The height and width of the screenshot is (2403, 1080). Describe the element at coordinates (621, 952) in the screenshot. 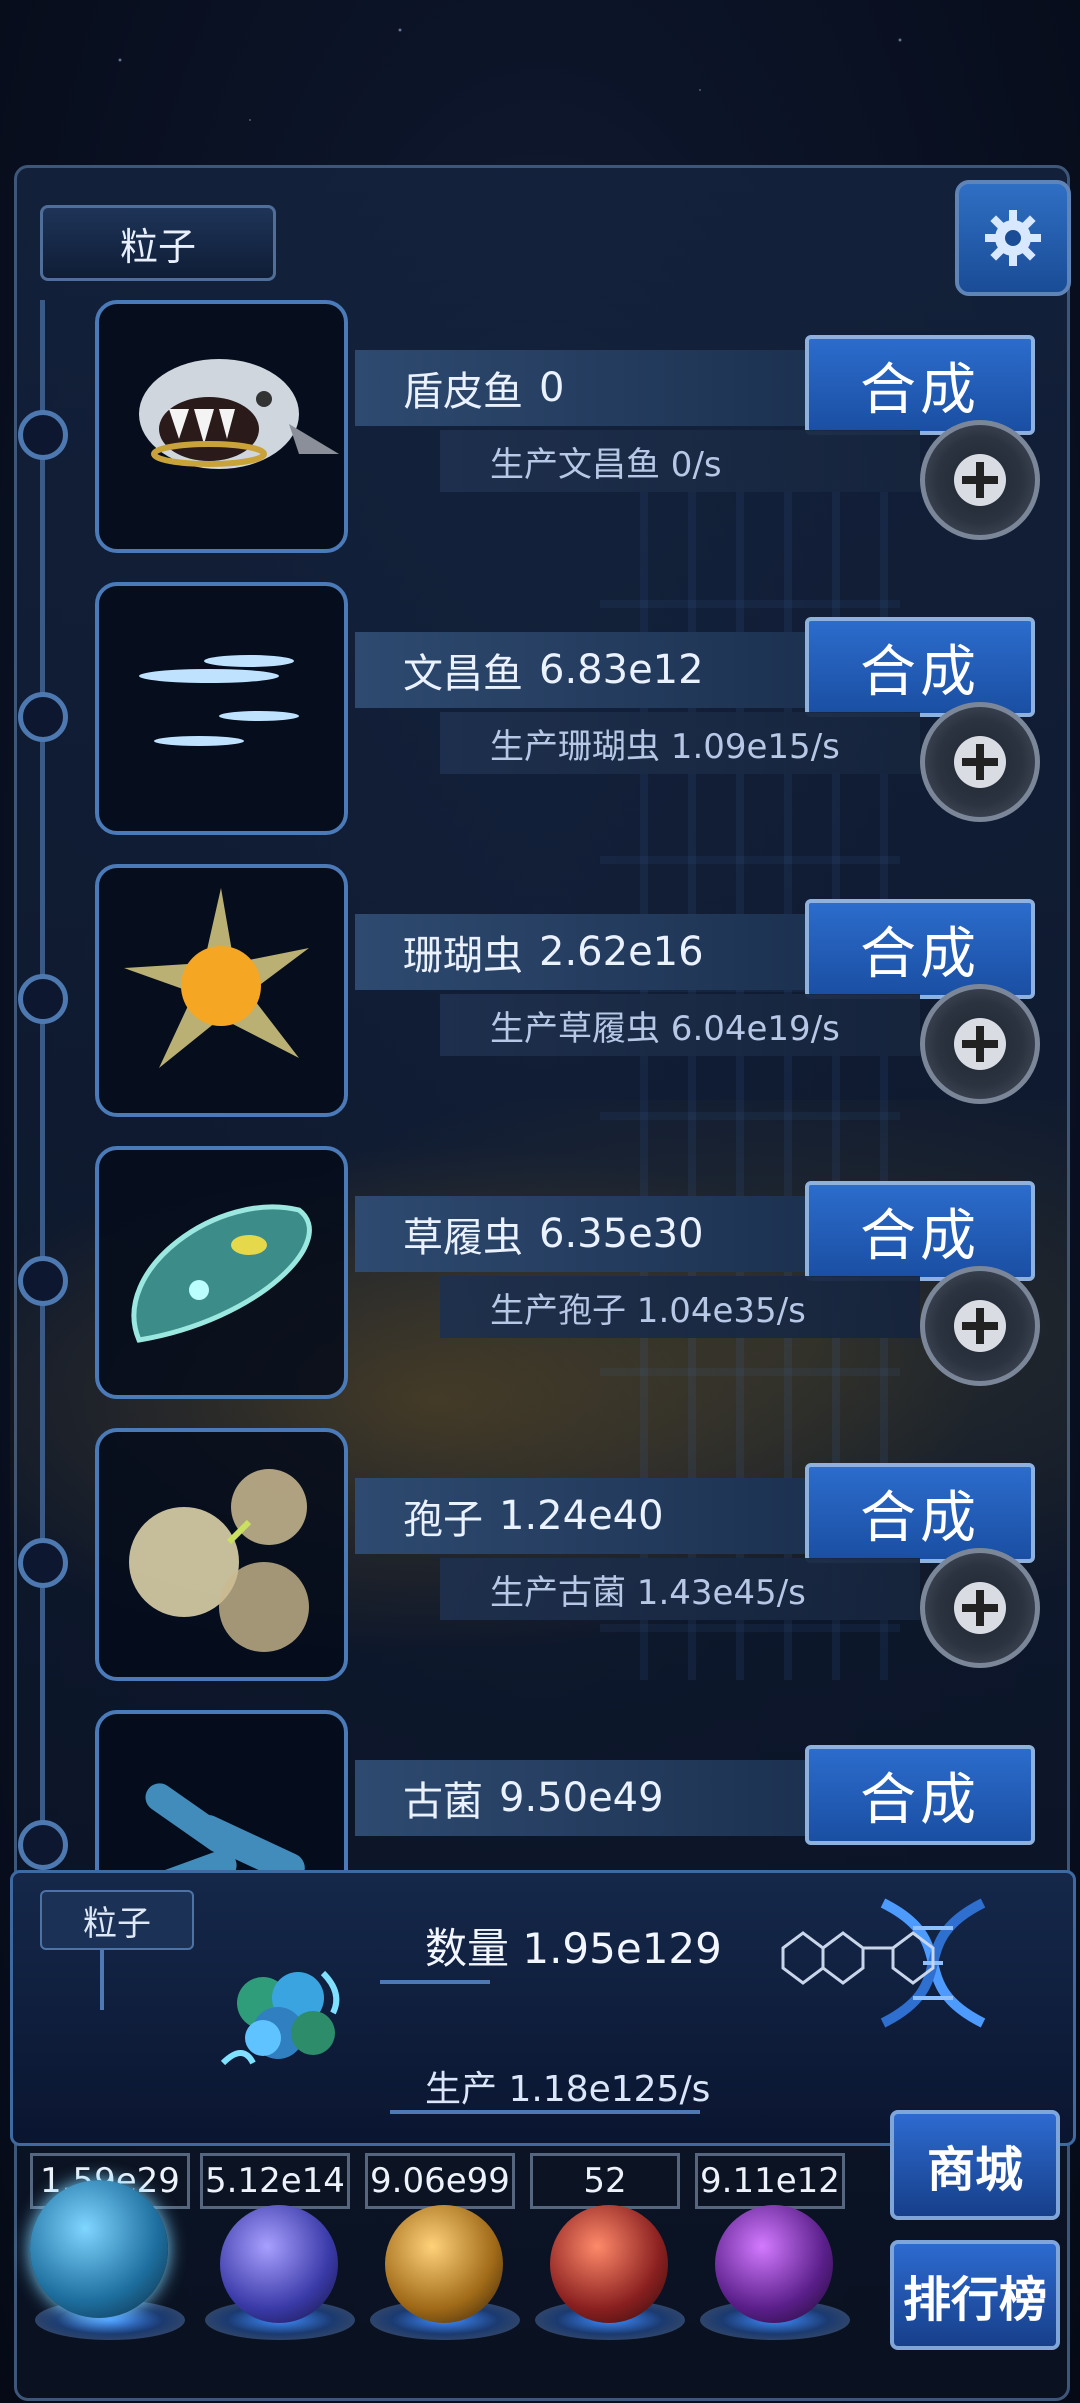

I see `creature-count: 2.62e16` at that location.